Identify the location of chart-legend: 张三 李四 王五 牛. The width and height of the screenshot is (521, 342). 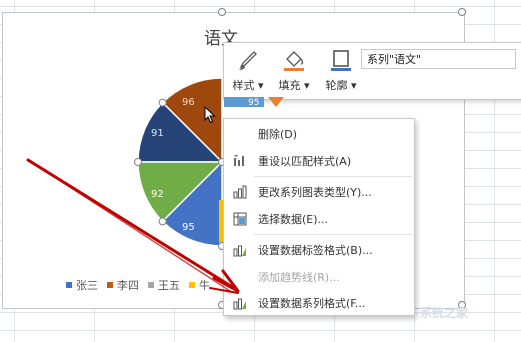
(138, 285).